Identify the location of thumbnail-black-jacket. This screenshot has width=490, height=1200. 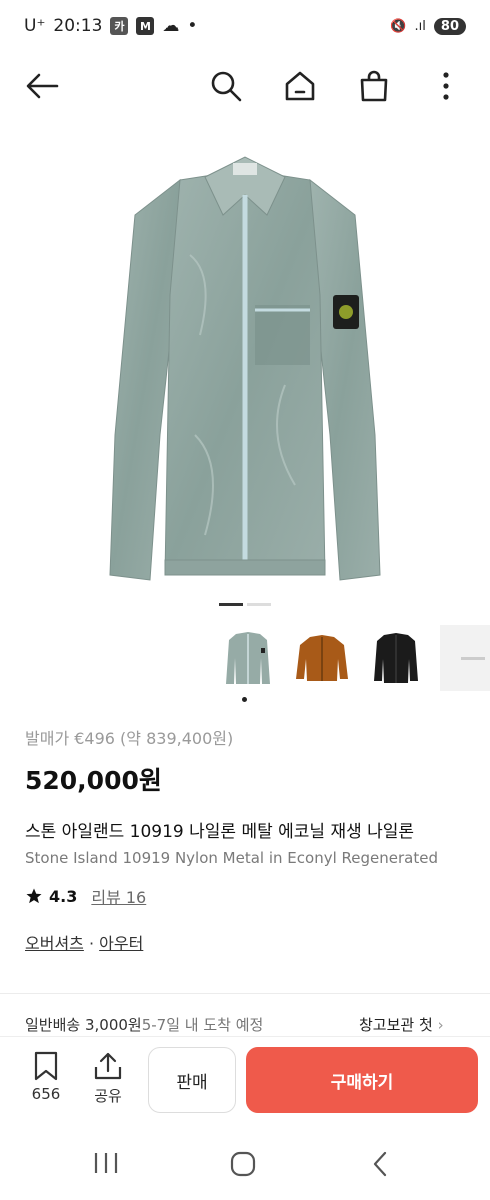
(396, 658).